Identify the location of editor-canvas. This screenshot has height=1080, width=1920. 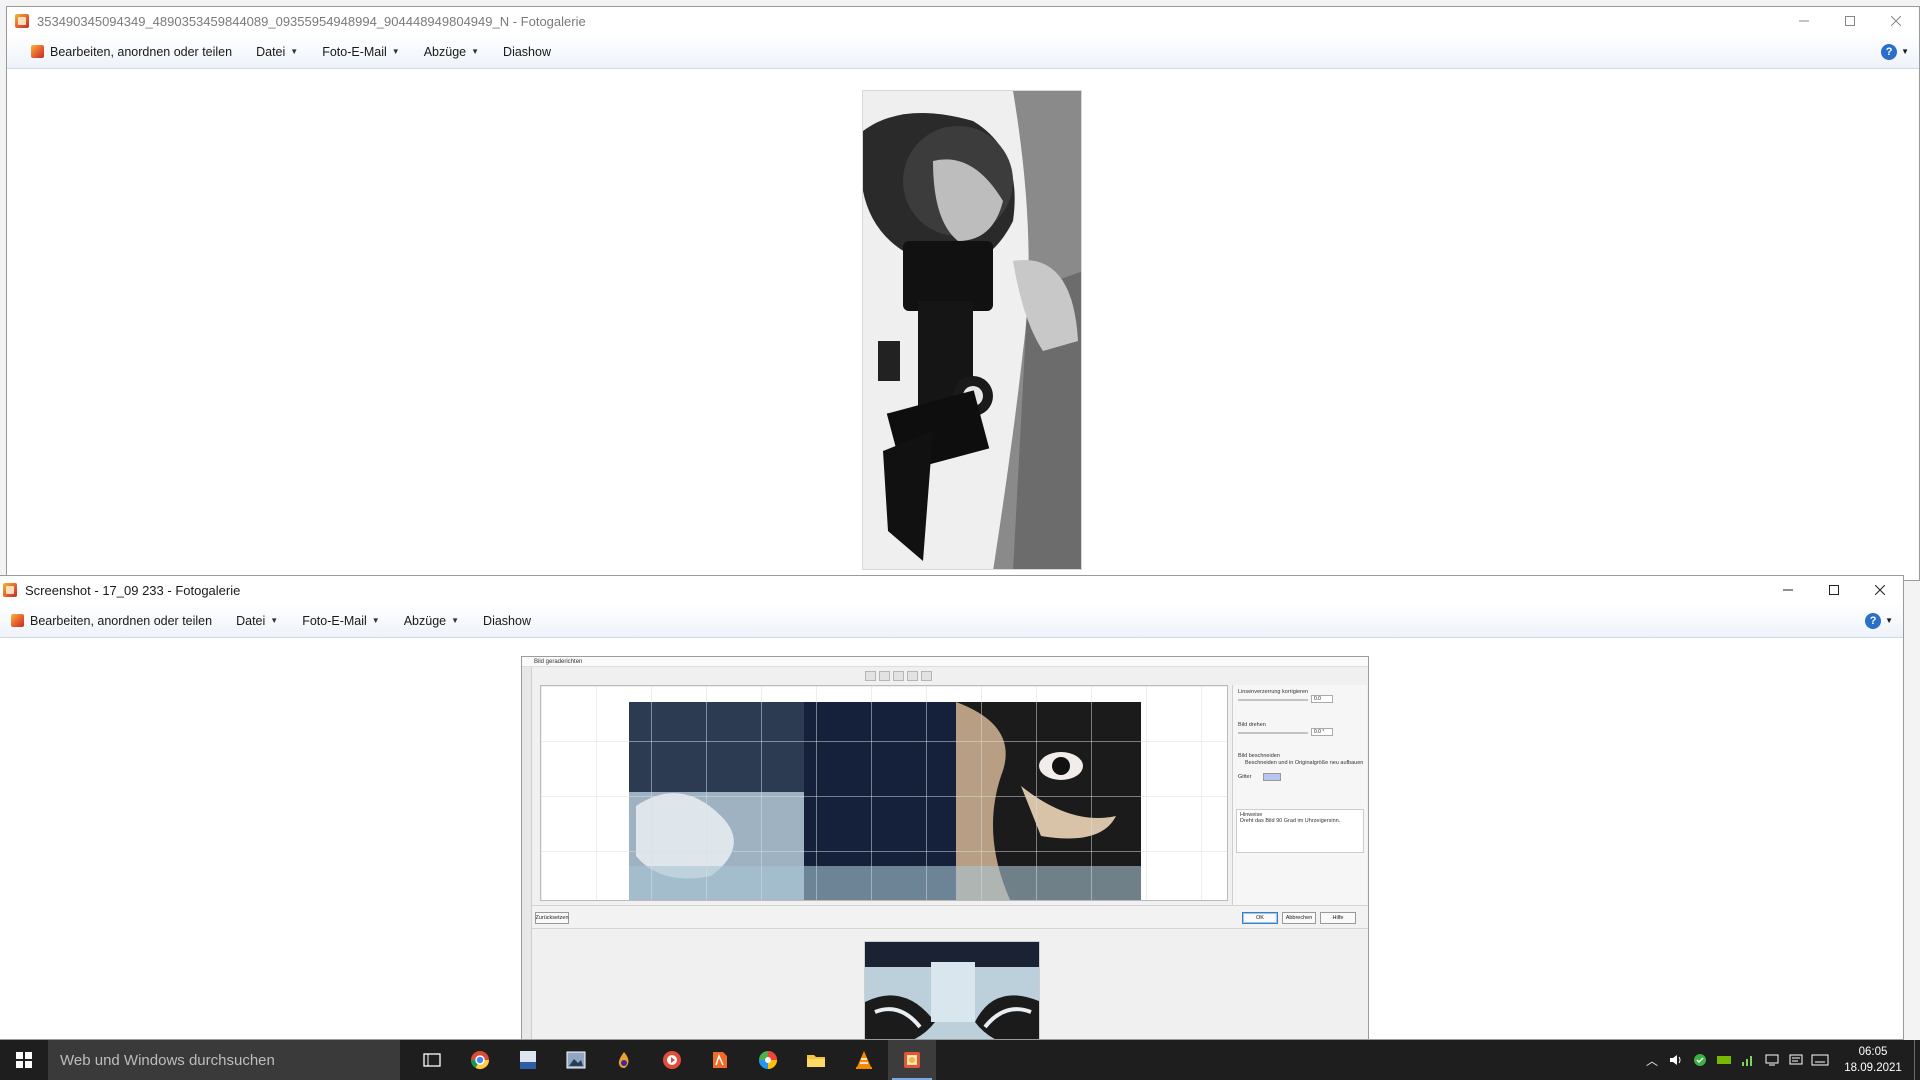
(884, 793).